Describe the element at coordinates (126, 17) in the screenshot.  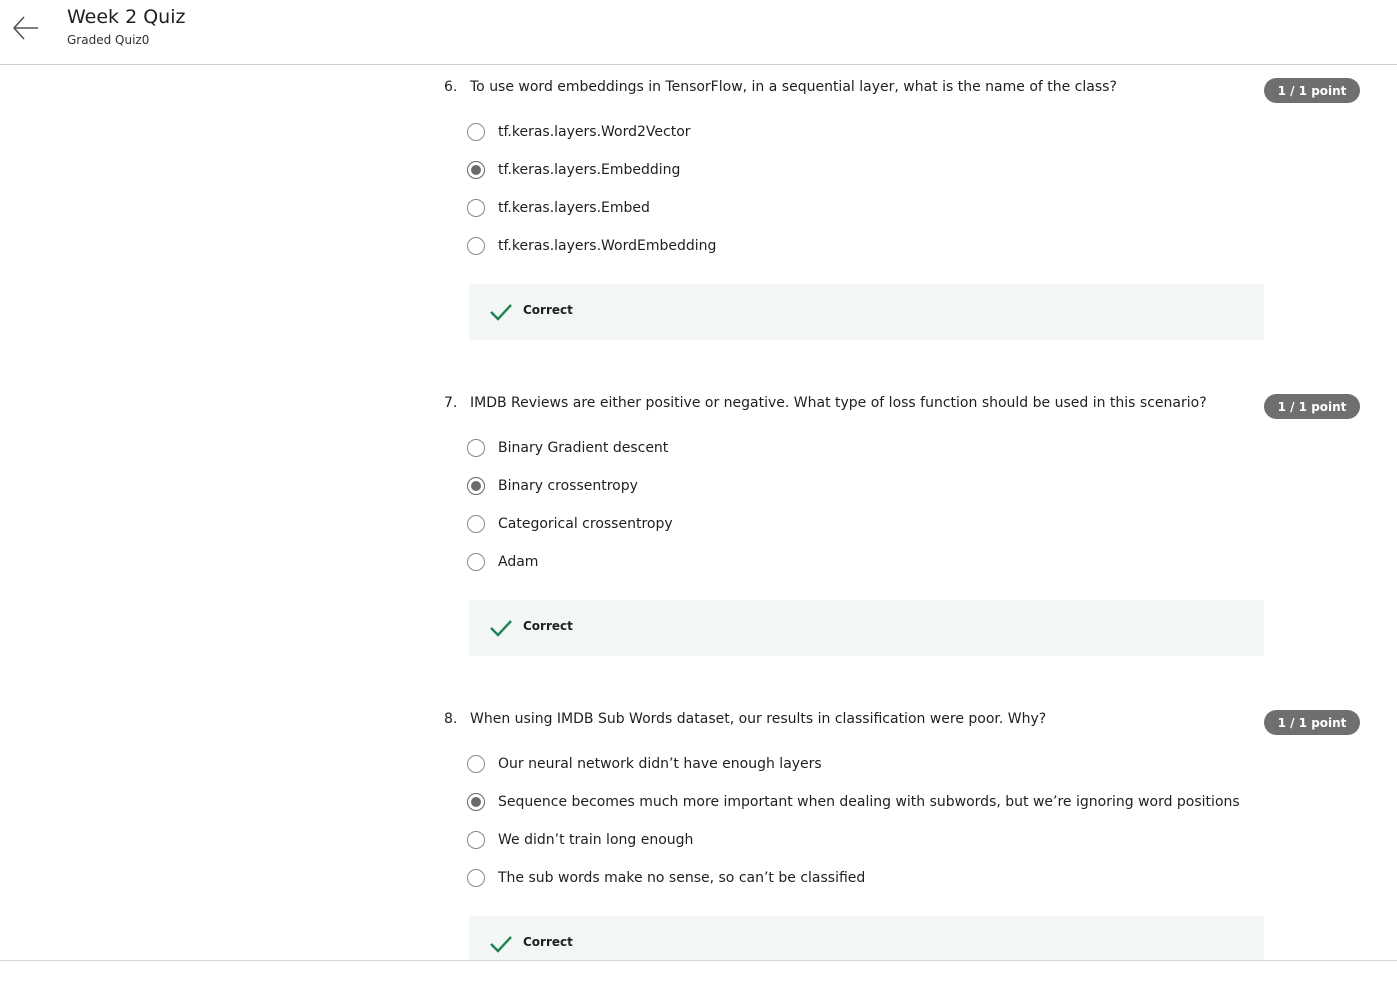
I see `page-title: Week 2 Quiz` at that location.